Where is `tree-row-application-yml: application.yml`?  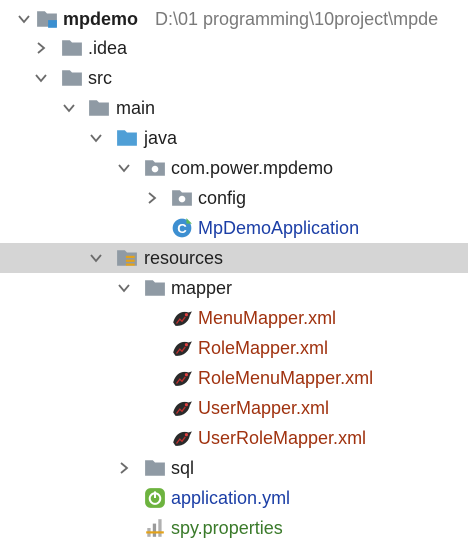
tree-row-application-yml: application.yml is located at coordinates (234, 498).